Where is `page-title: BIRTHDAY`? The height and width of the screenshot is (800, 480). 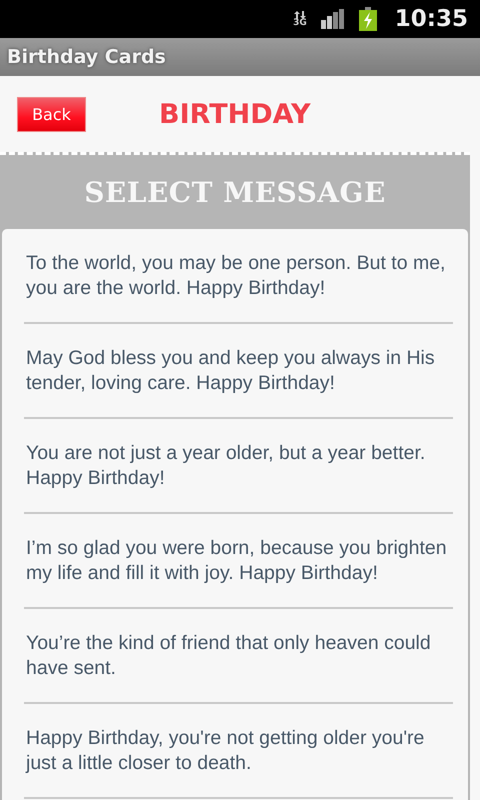 page-title: BIRTHDAY is located at coordinates (234, 114).